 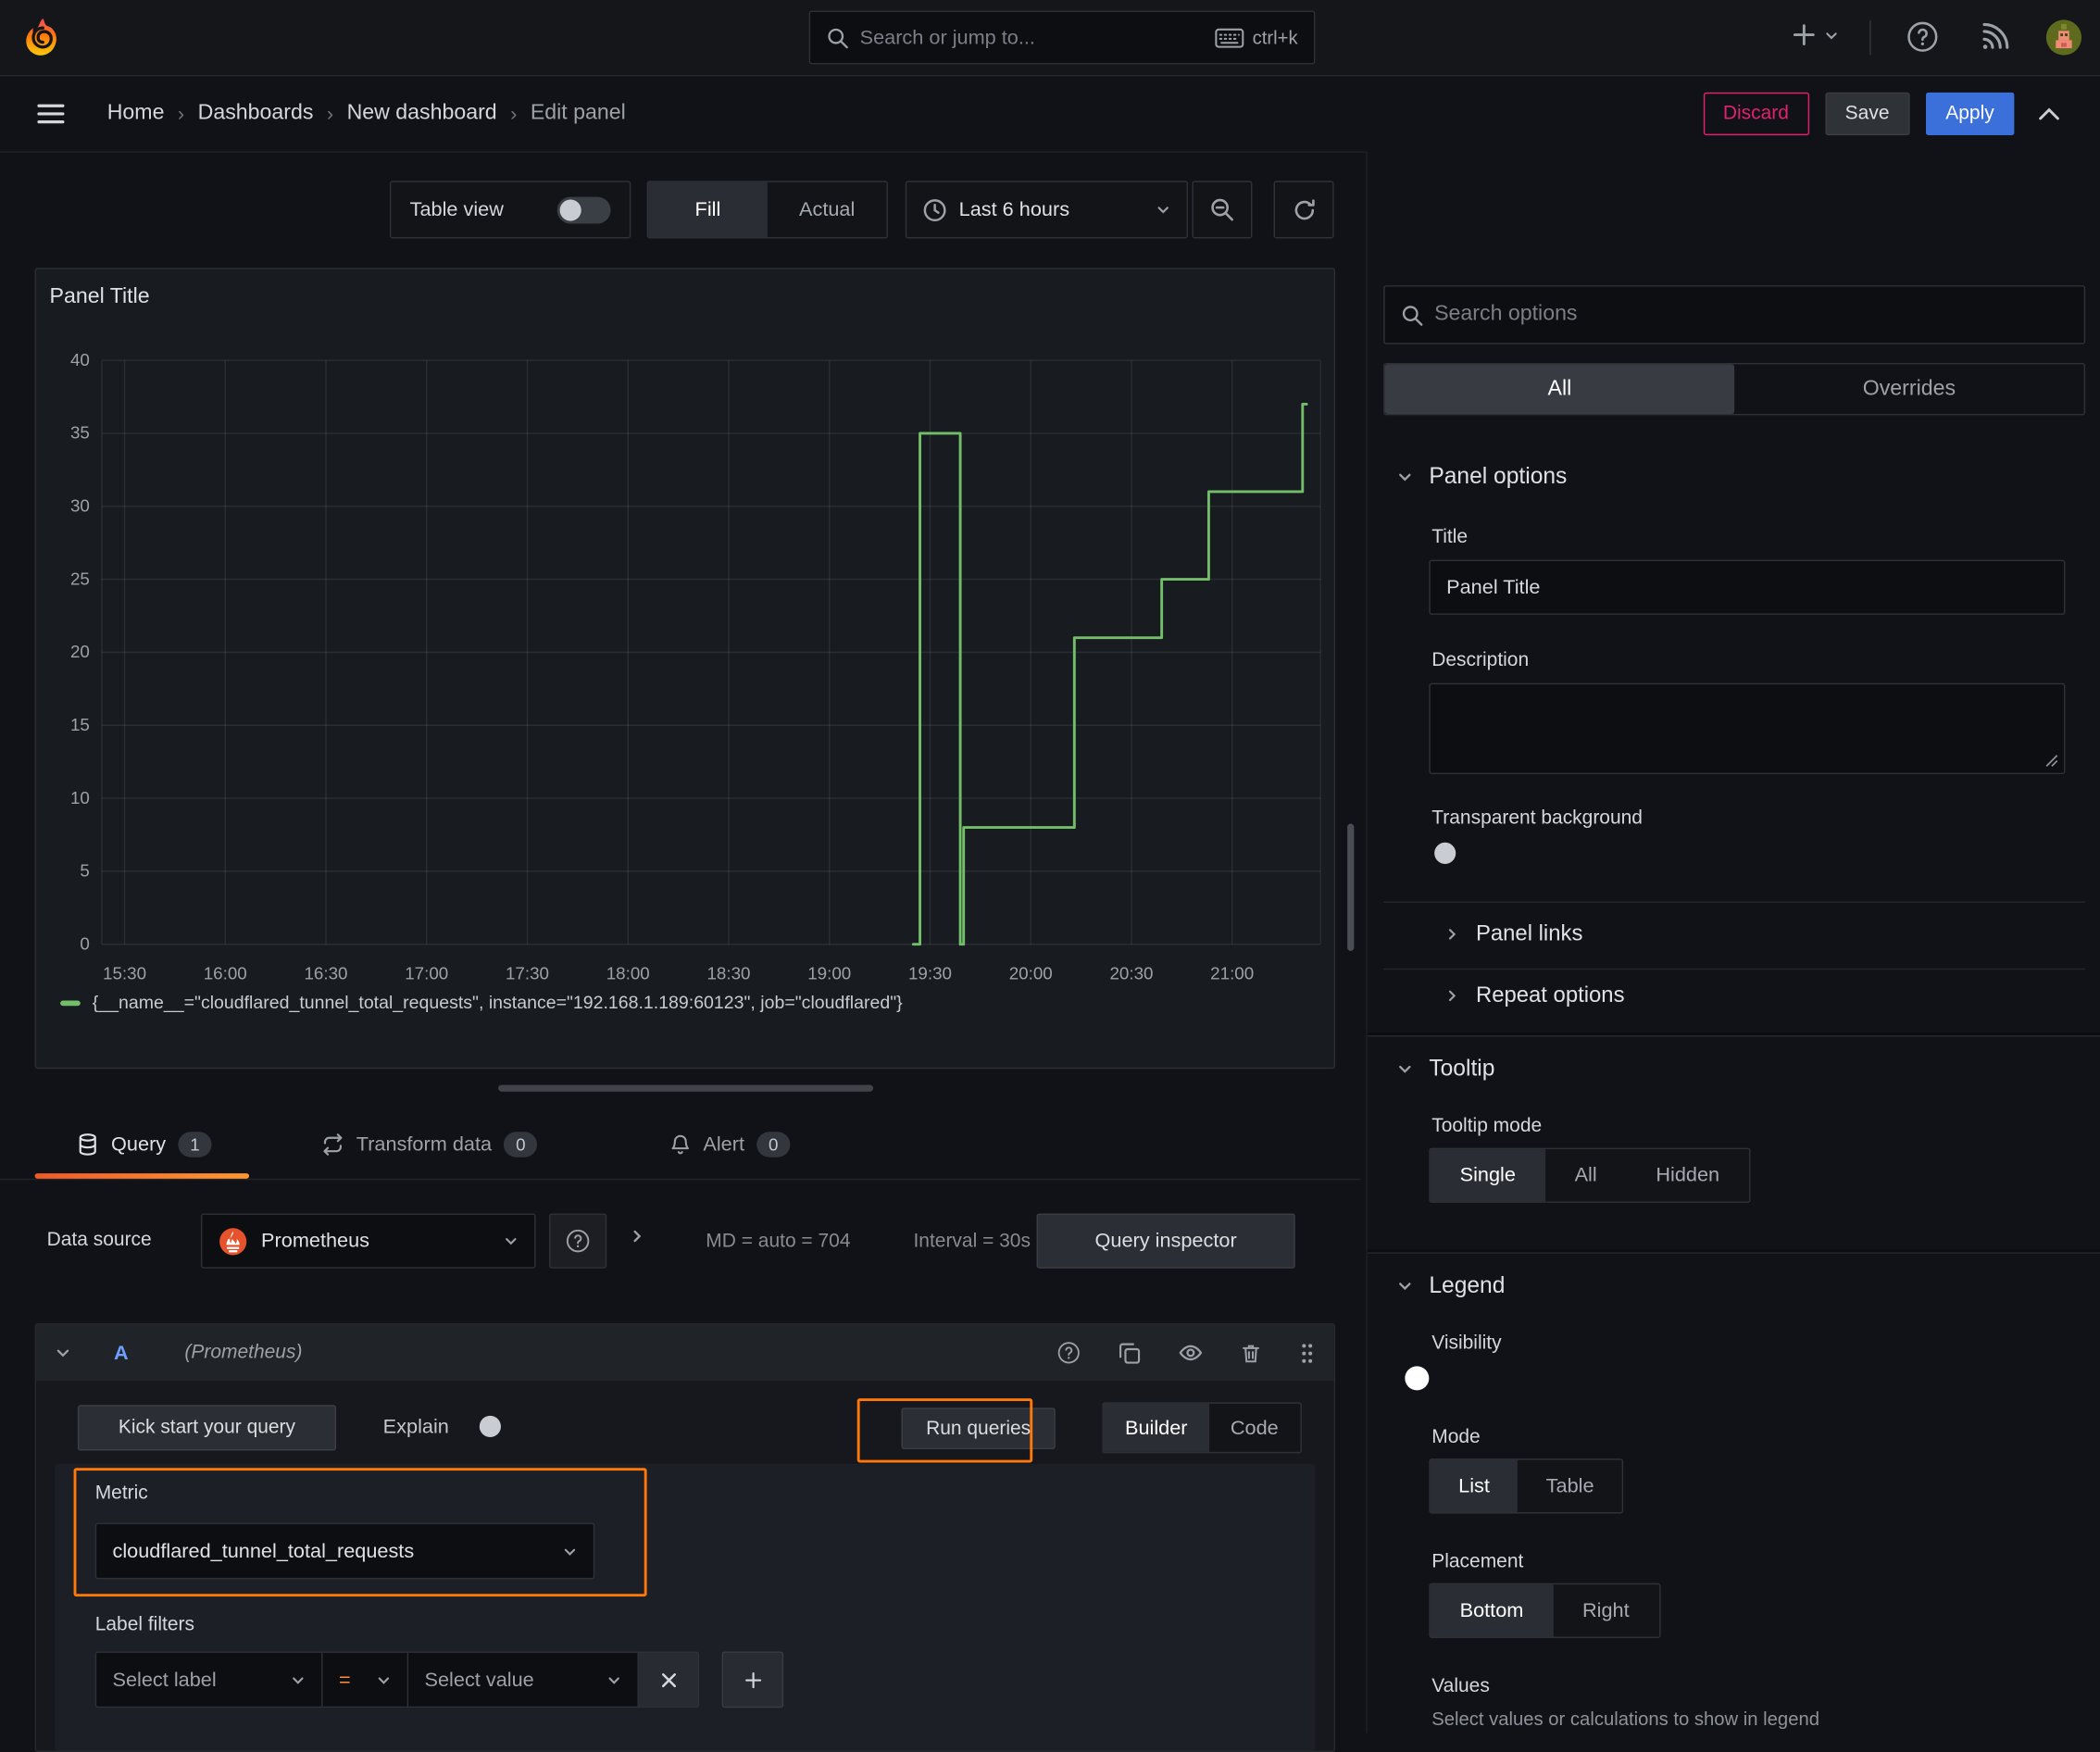 I want to click on horizontal-scrollbar, so click(x=686, y=1088).